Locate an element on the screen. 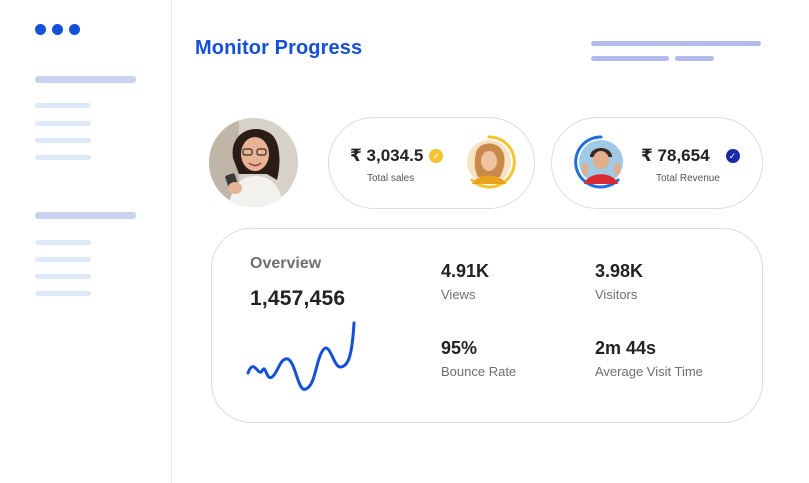  total-revenue-value: ₹ 78,654 ✓ is located at coordinates (690, 156).